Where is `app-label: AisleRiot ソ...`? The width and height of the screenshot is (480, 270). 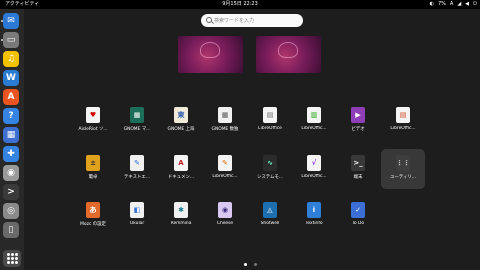 app-label: AisleRiot ソ... is located at coordinates (93, 129).